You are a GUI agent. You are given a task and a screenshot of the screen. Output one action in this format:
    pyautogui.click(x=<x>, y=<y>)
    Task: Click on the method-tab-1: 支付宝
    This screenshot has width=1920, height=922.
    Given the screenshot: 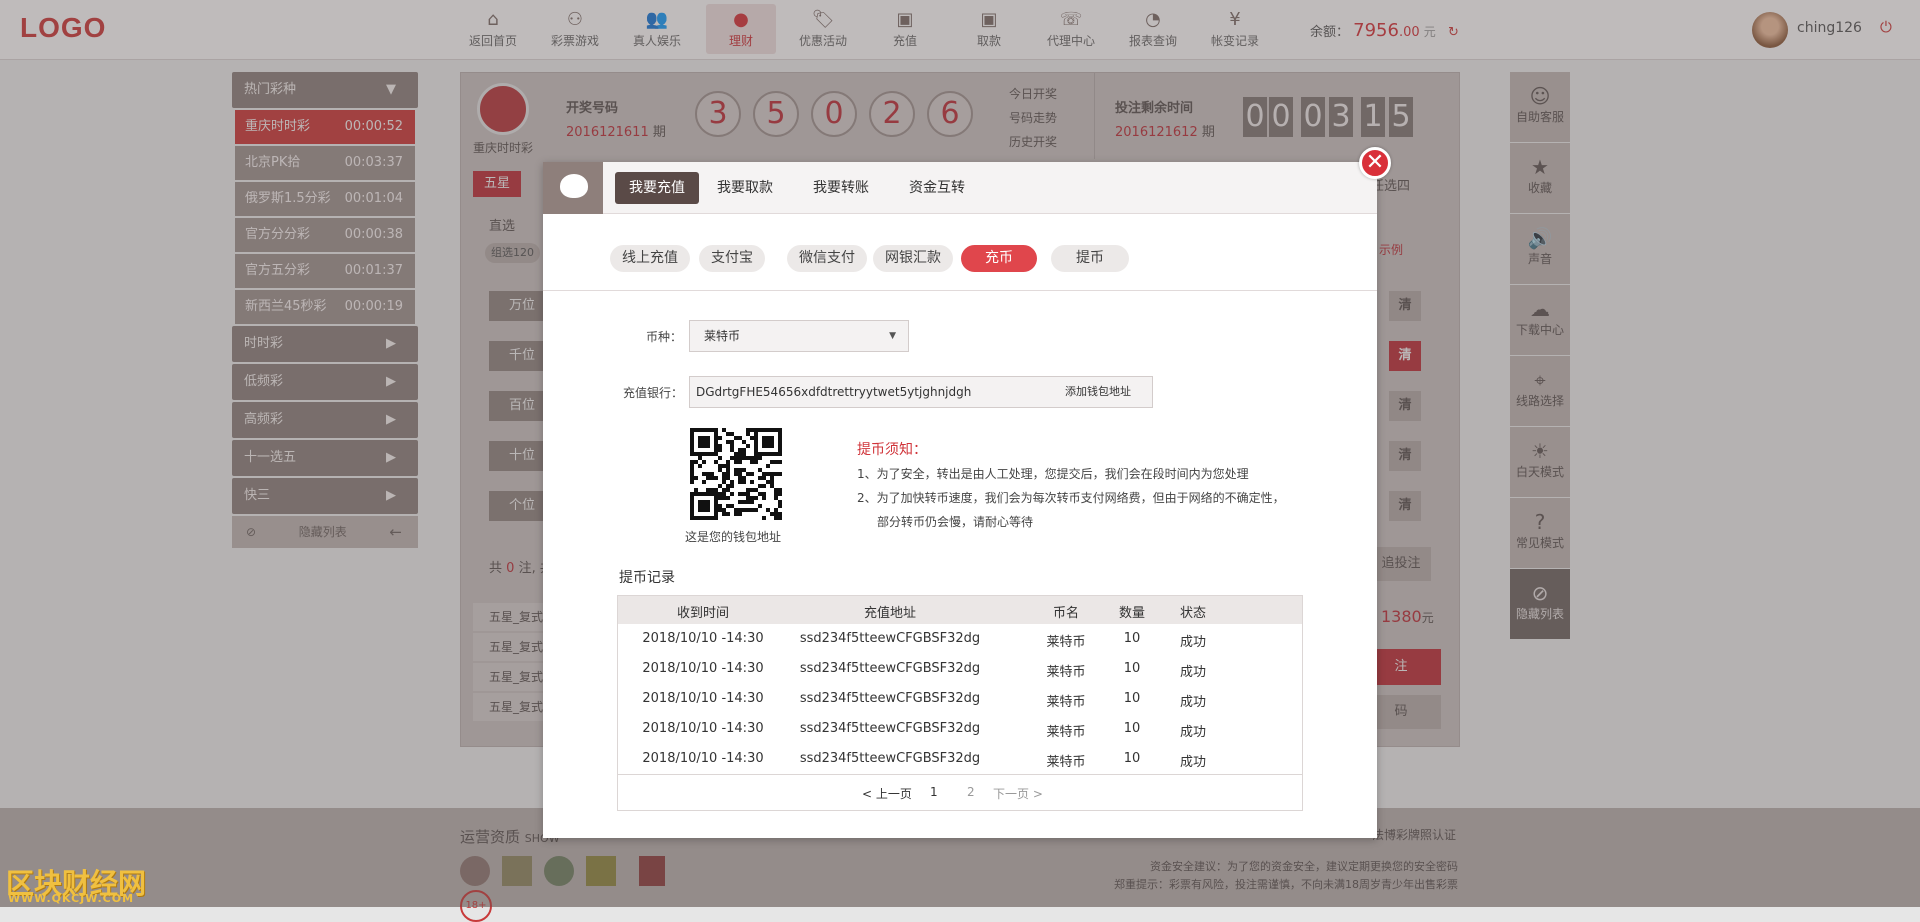 What is the action you would take?
    pyautogui.click(x=732, y=258)
    